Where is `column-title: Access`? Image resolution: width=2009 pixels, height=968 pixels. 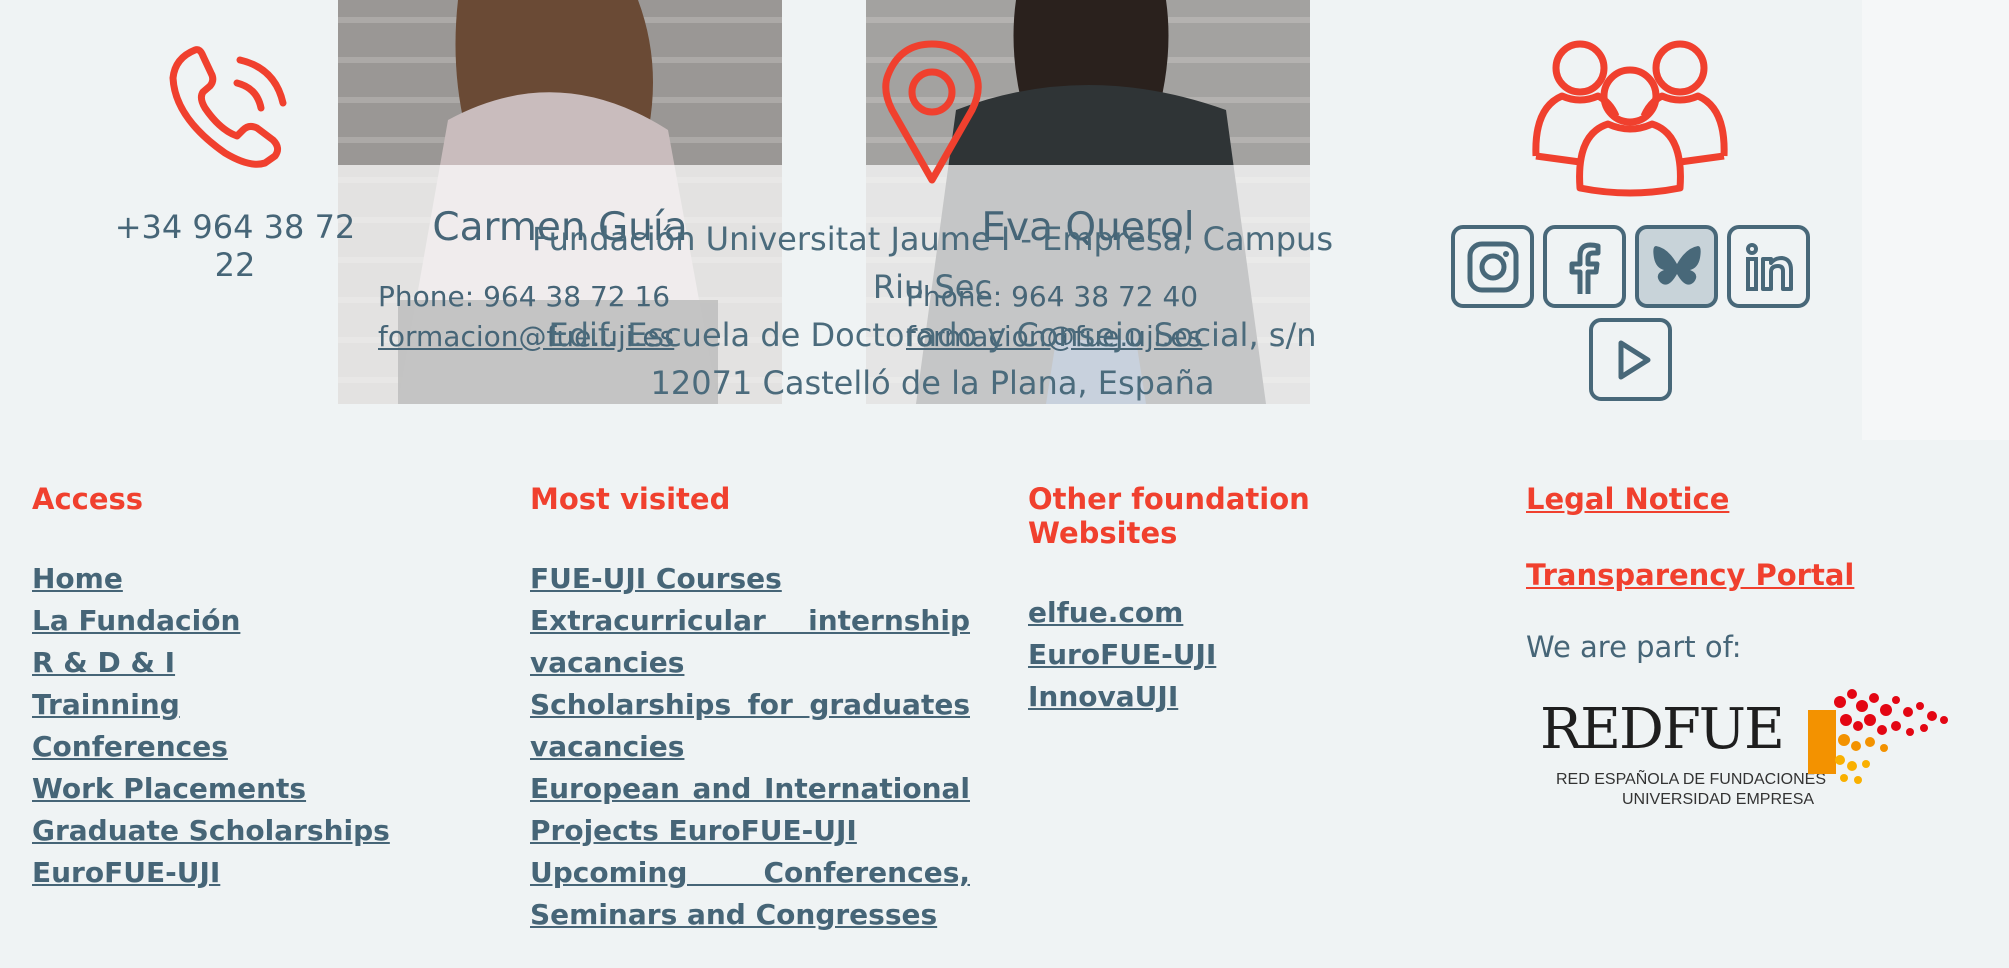 column-title: Access is located at coordinates (88, 499).